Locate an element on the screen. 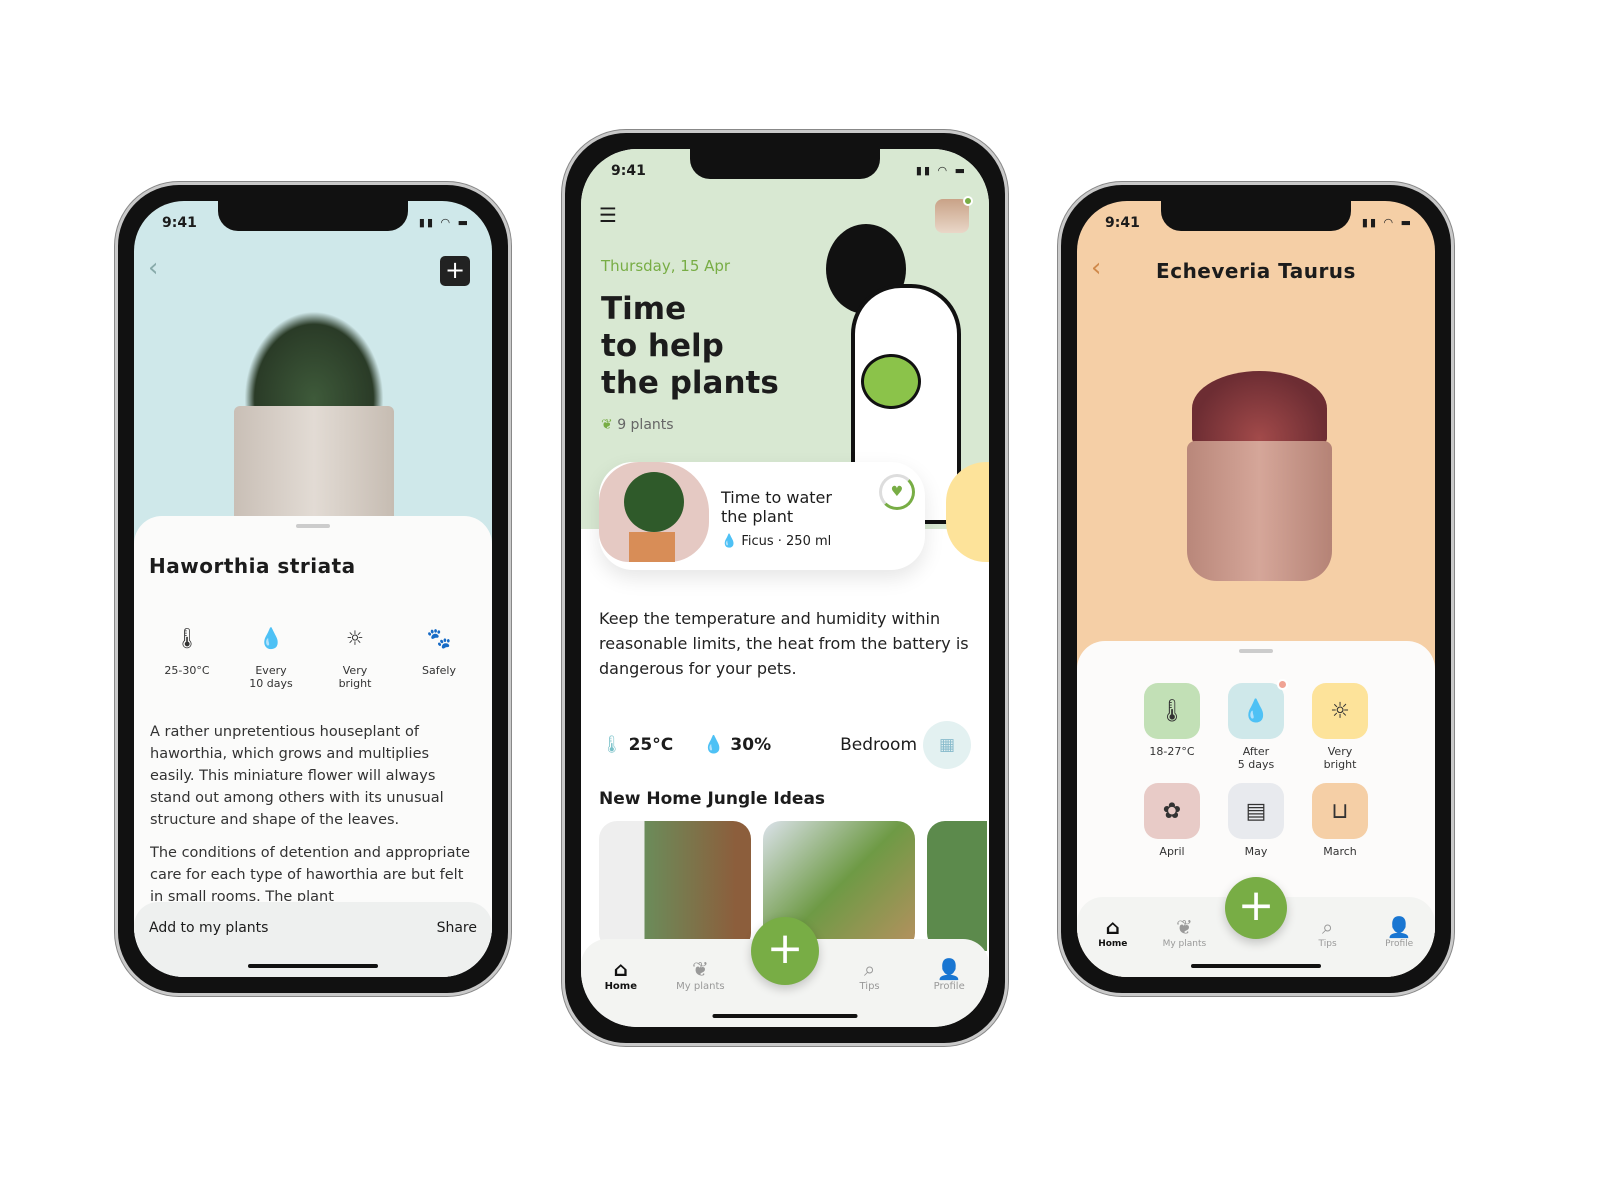 This screenshot has width=1600, height=1200. add-button: + is located at coordinates (455, 271).